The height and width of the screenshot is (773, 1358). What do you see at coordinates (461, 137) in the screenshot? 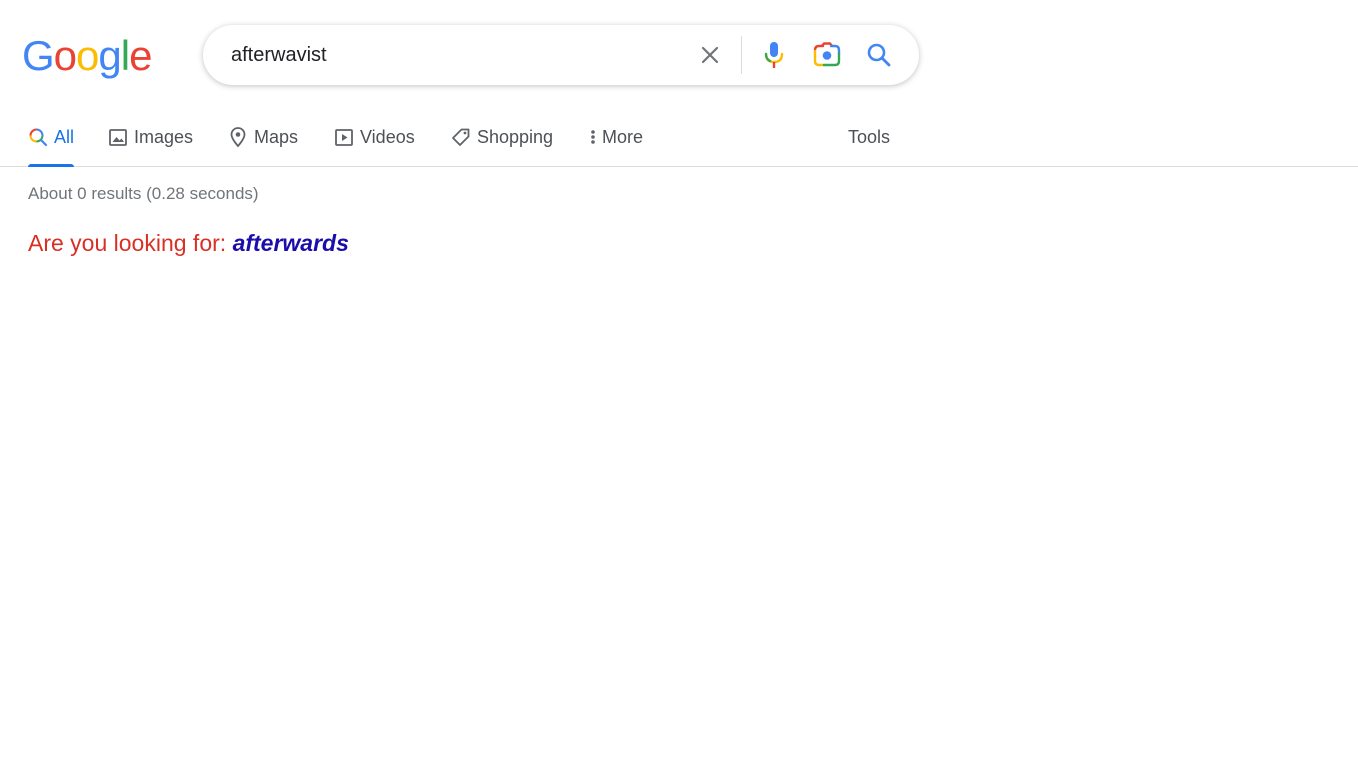
I see `tag-icon` at bounding box center [461, 137].